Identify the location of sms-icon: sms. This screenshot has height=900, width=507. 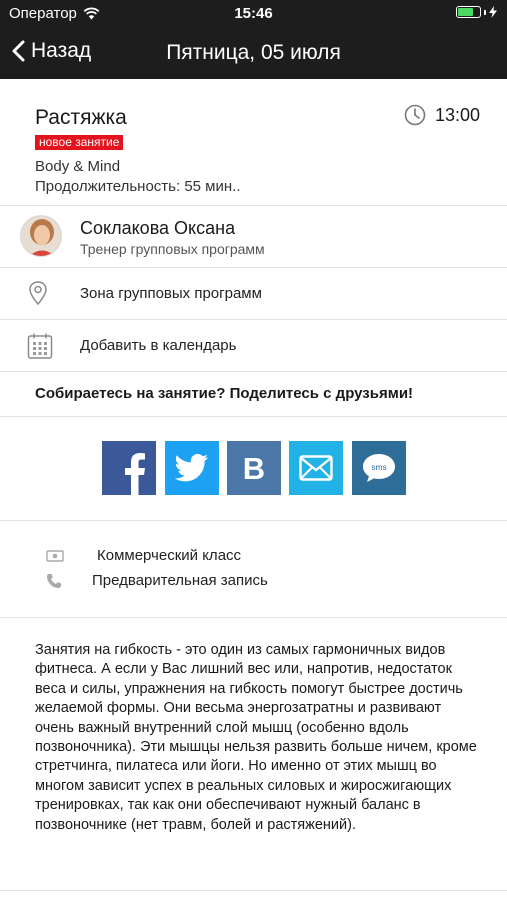
(379, 468).